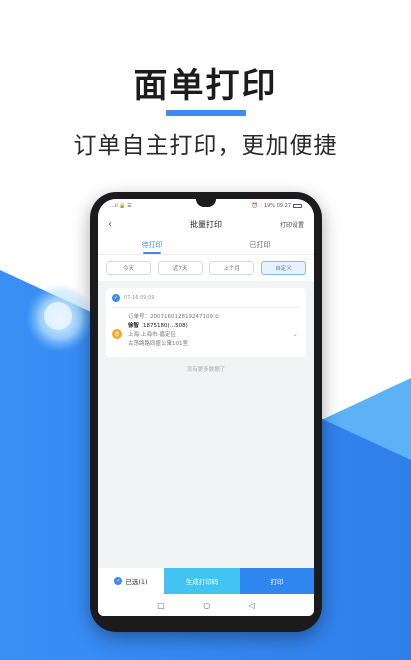 The width and height of the screenshot is (411, 660). I want to click on recipient-phone: 1875180(…508), so click(165, 326).